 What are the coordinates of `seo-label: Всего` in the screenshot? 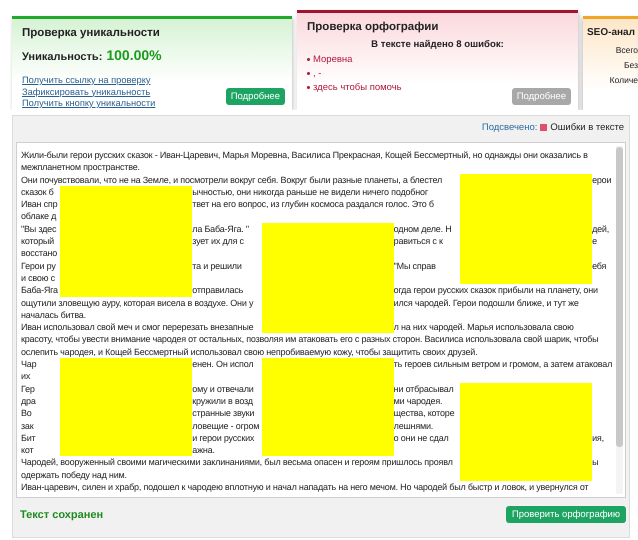 It's located at (627, 50).